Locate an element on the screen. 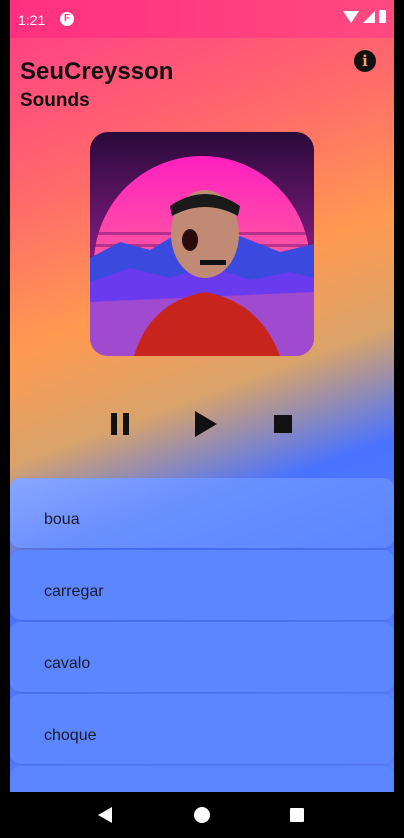  stop-button is located at coordinates (283, 424).